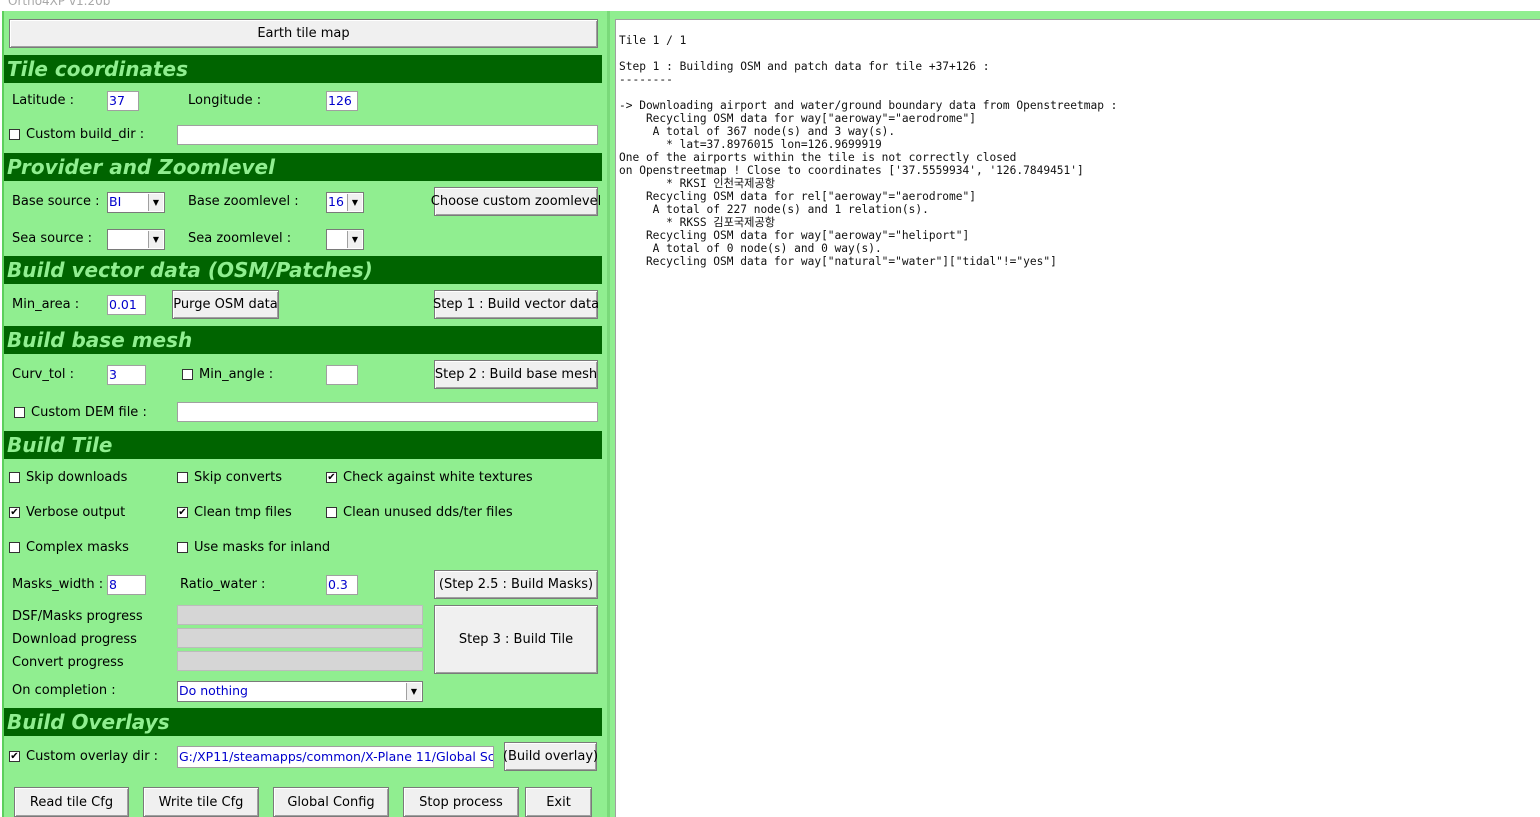 The width and height of the screenshot is (1540, 817). Describe the element at coordinates (19, 412) in the screenshot. I see `custom-dem-checkbox` at that location.